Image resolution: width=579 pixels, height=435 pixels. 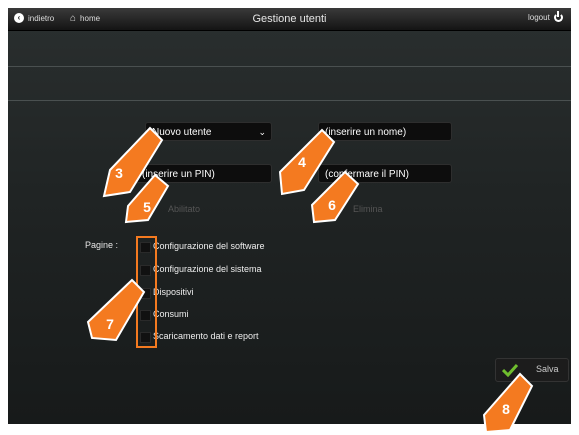 What do you see at coordinates (147, 207) in the screenshot?
I see `callout-number: 5` at bounding box center [147, 207].